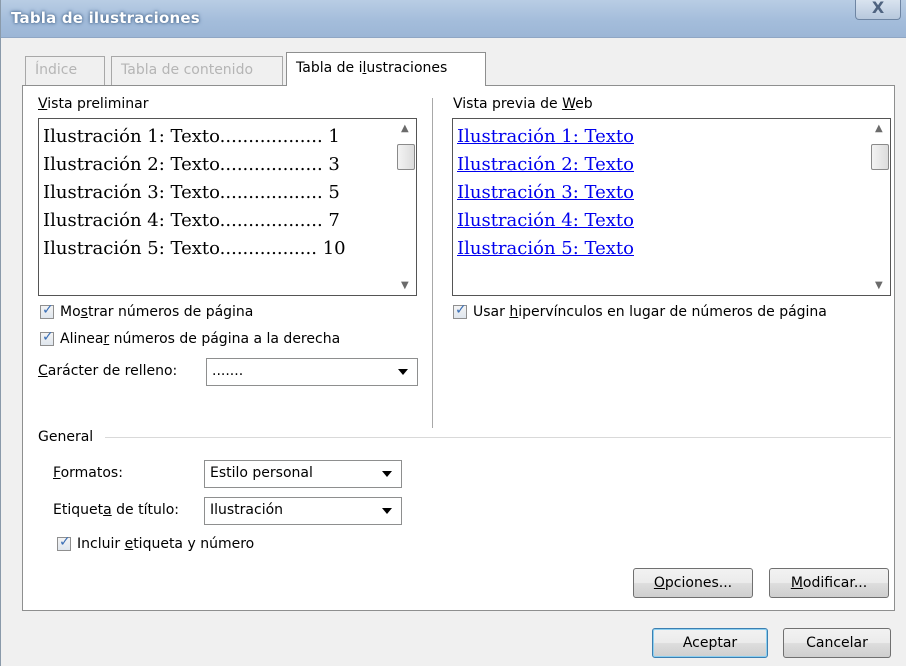 This screenshot has height=666, width=906. Describe the element at coordinates (191, 136) in the screenshot. I see `preview-line: Ilustración 1: Texto.................. 1` at that location.